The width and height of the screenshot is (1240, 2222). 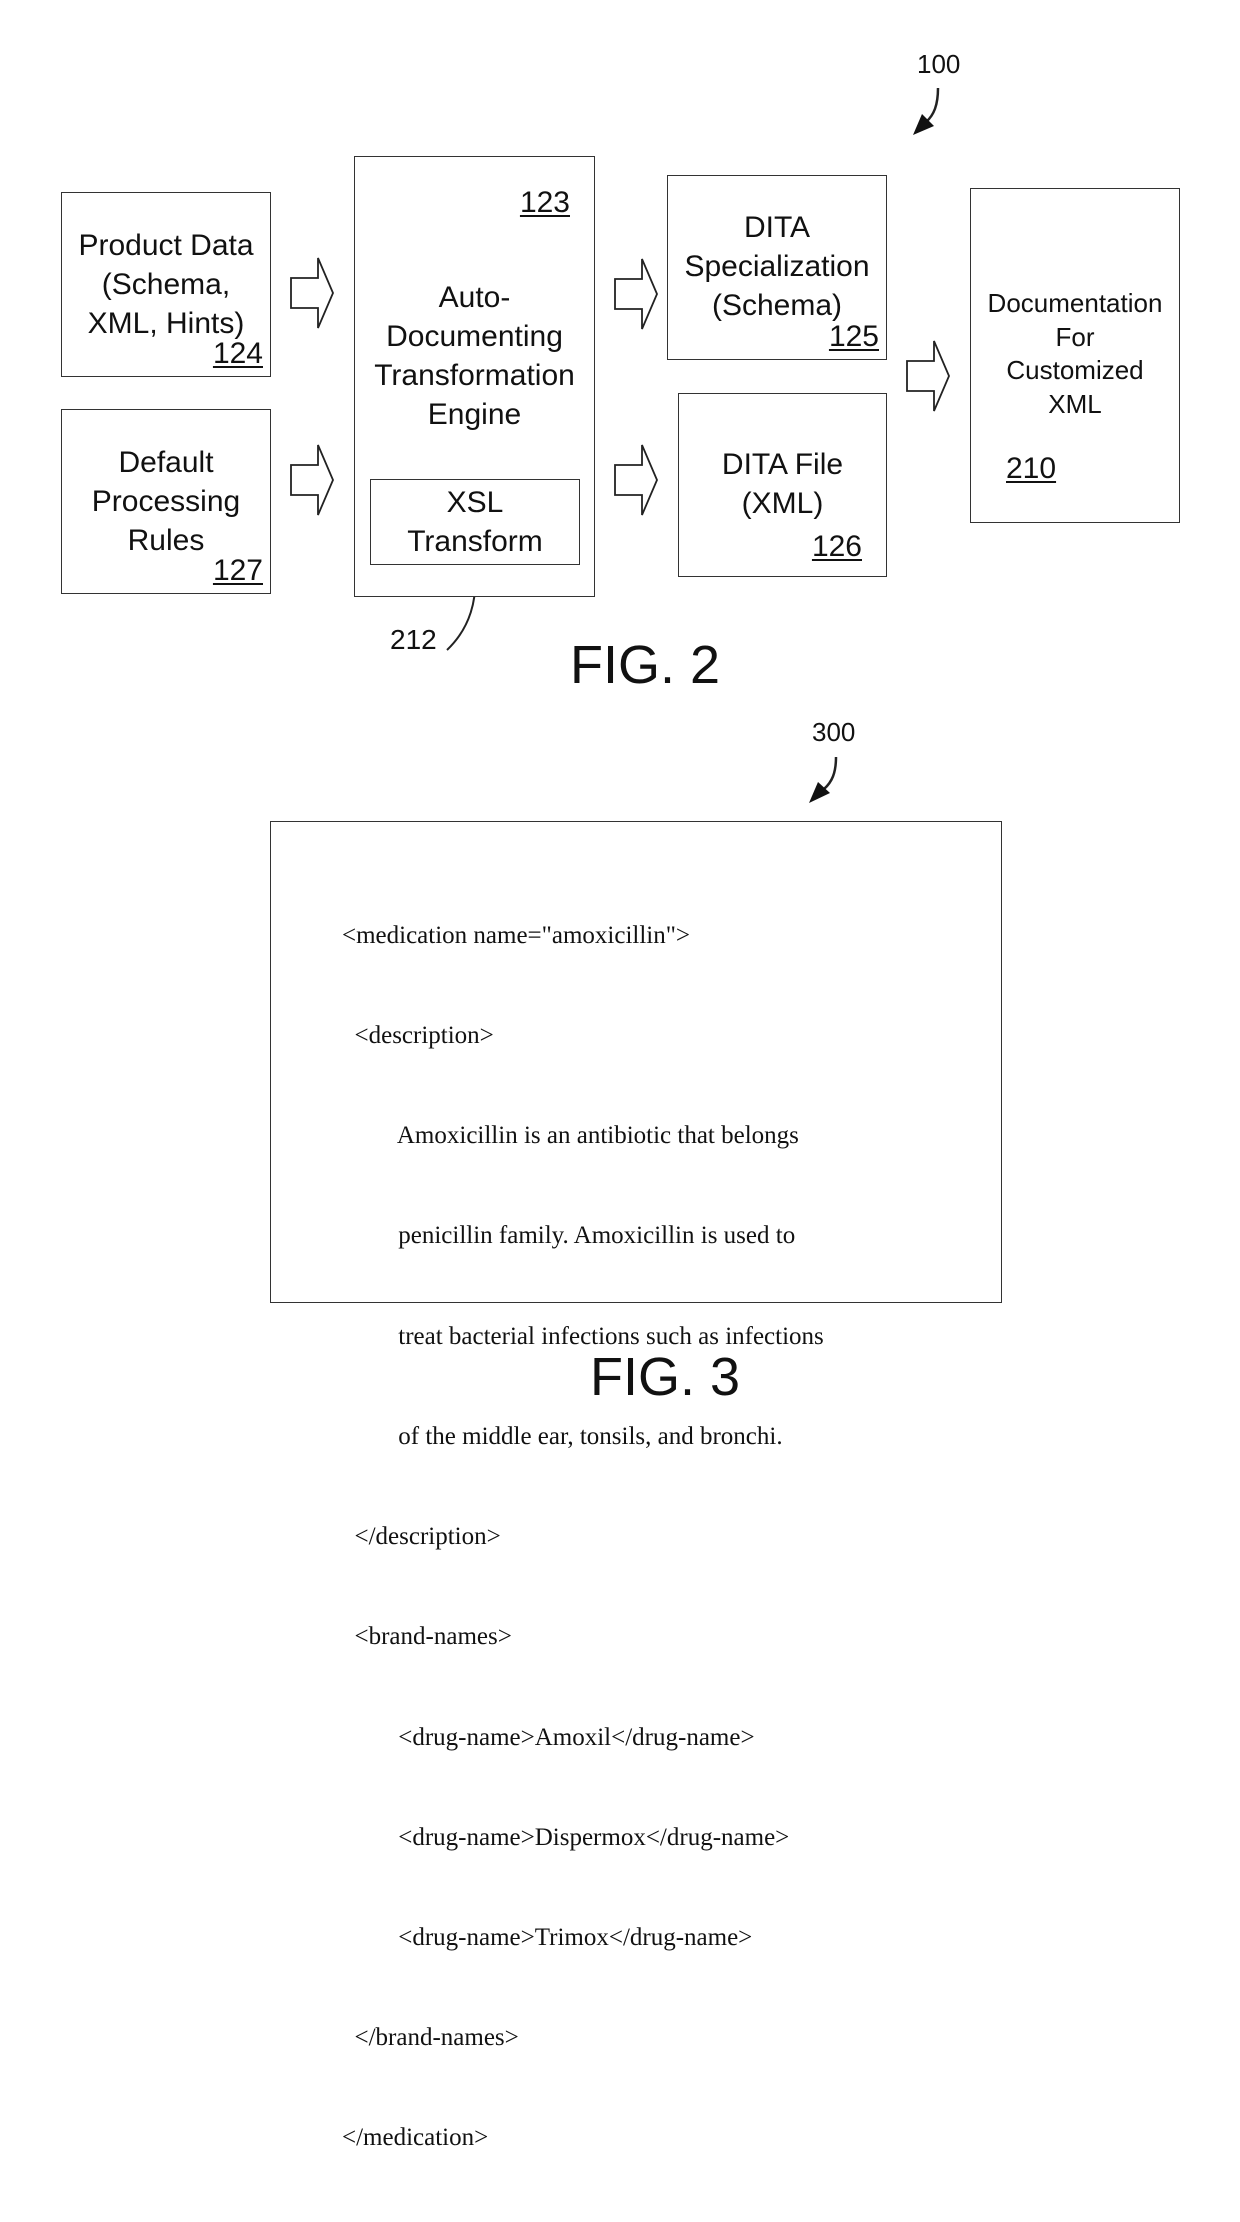 I want to click on dita-file-ref: 126, so click(x=836, y=546).